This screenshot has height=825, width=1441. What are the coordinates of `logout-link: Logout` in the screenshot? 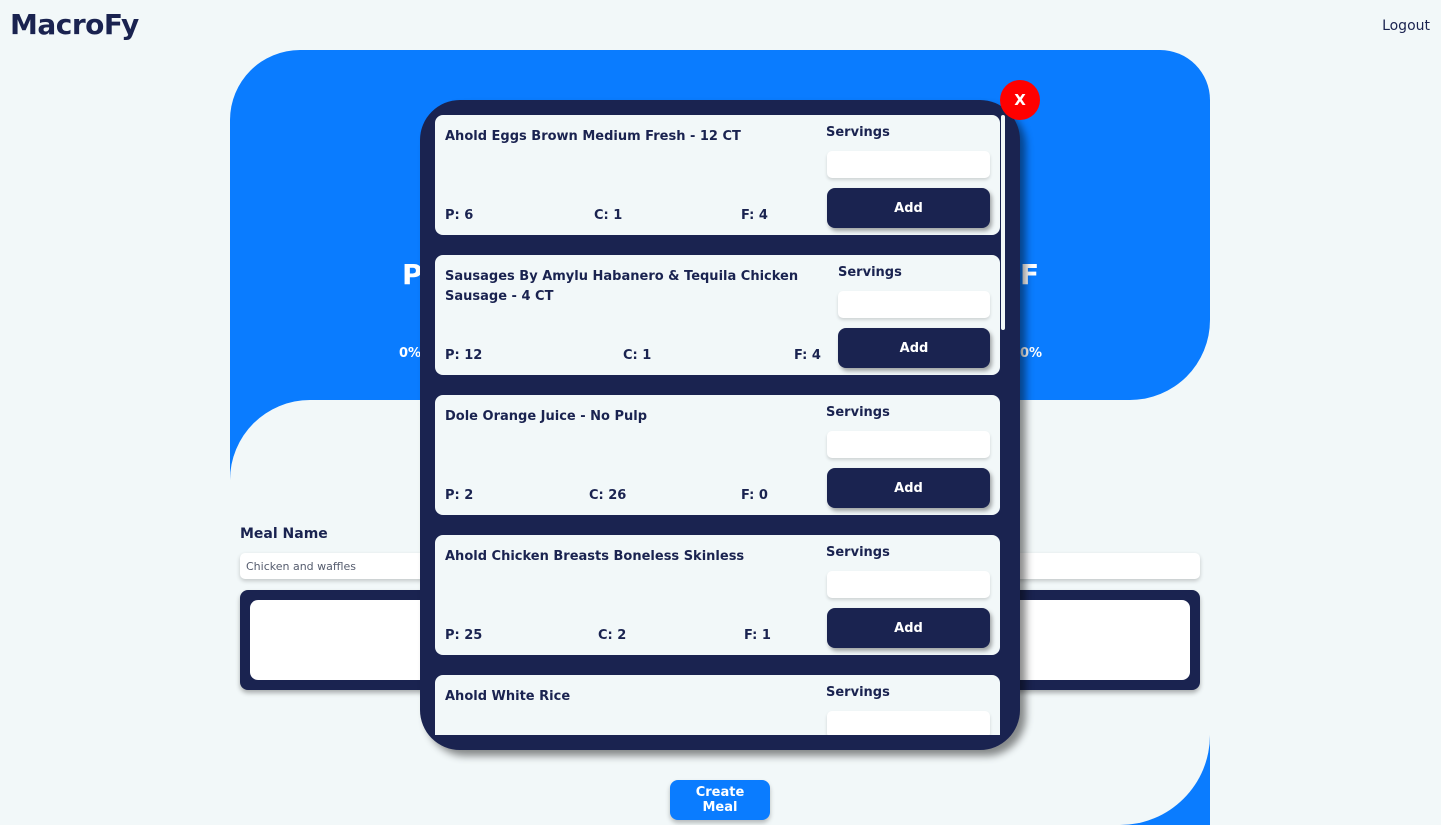 It's located at (1406, 26).